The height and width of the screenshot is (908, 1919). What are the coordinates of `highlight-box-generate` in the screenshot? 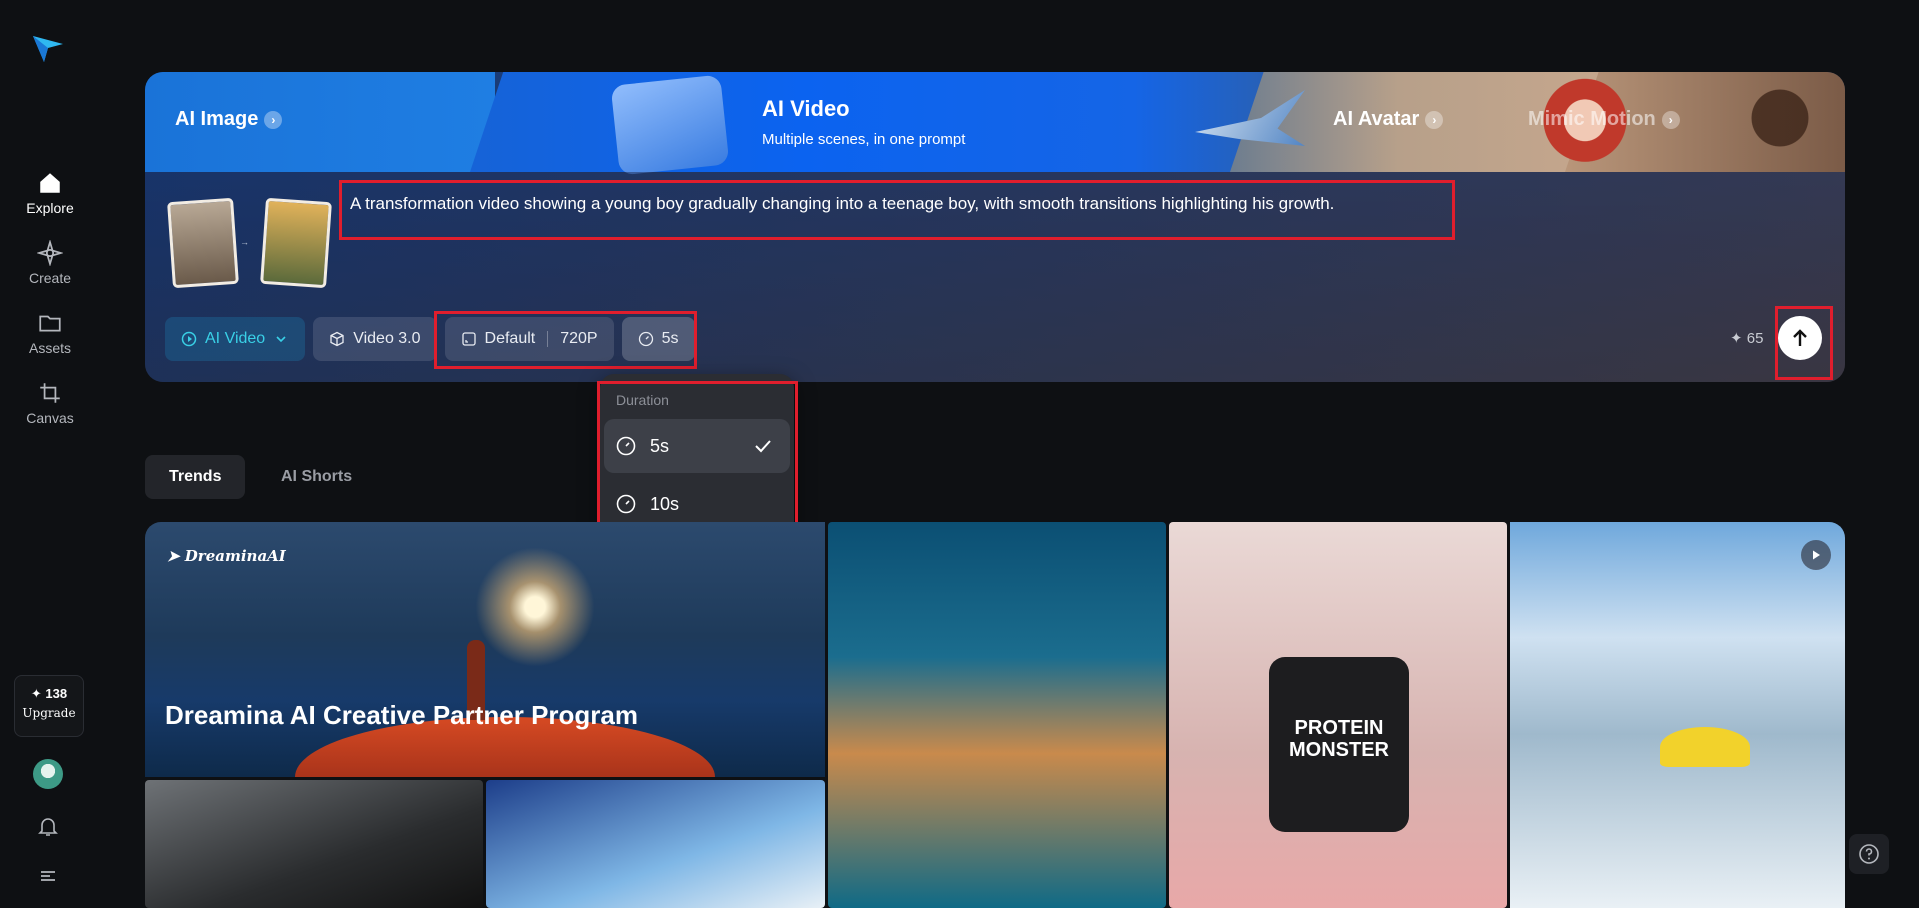 It's located at (1804, 343).